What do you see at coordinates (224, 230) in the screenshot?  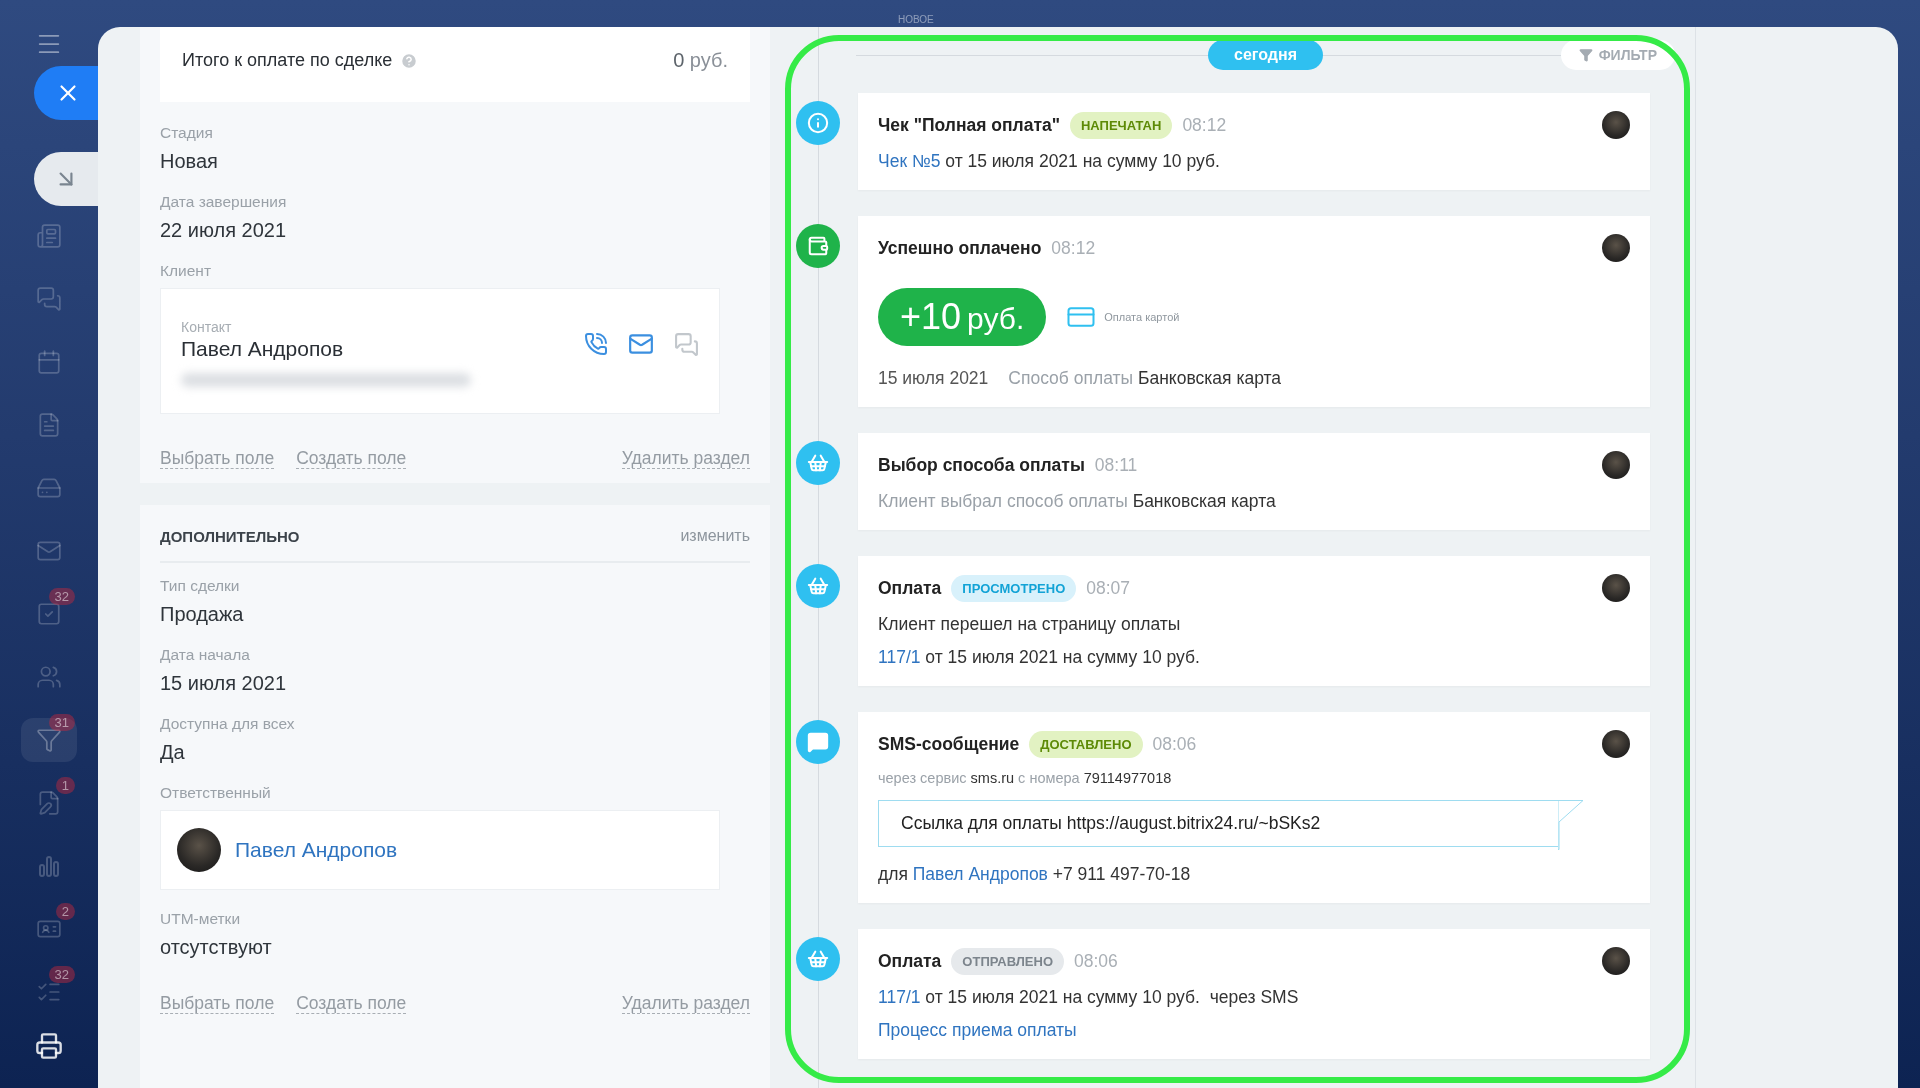 I see `field-value: 22 июля 2021` at bounding box center [224, 230].